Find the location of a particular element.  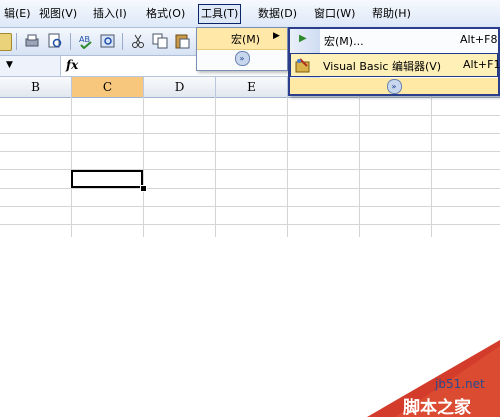

tools-menu-item-macro: 宏(M) ▶ is located at coordinates (242, 39).